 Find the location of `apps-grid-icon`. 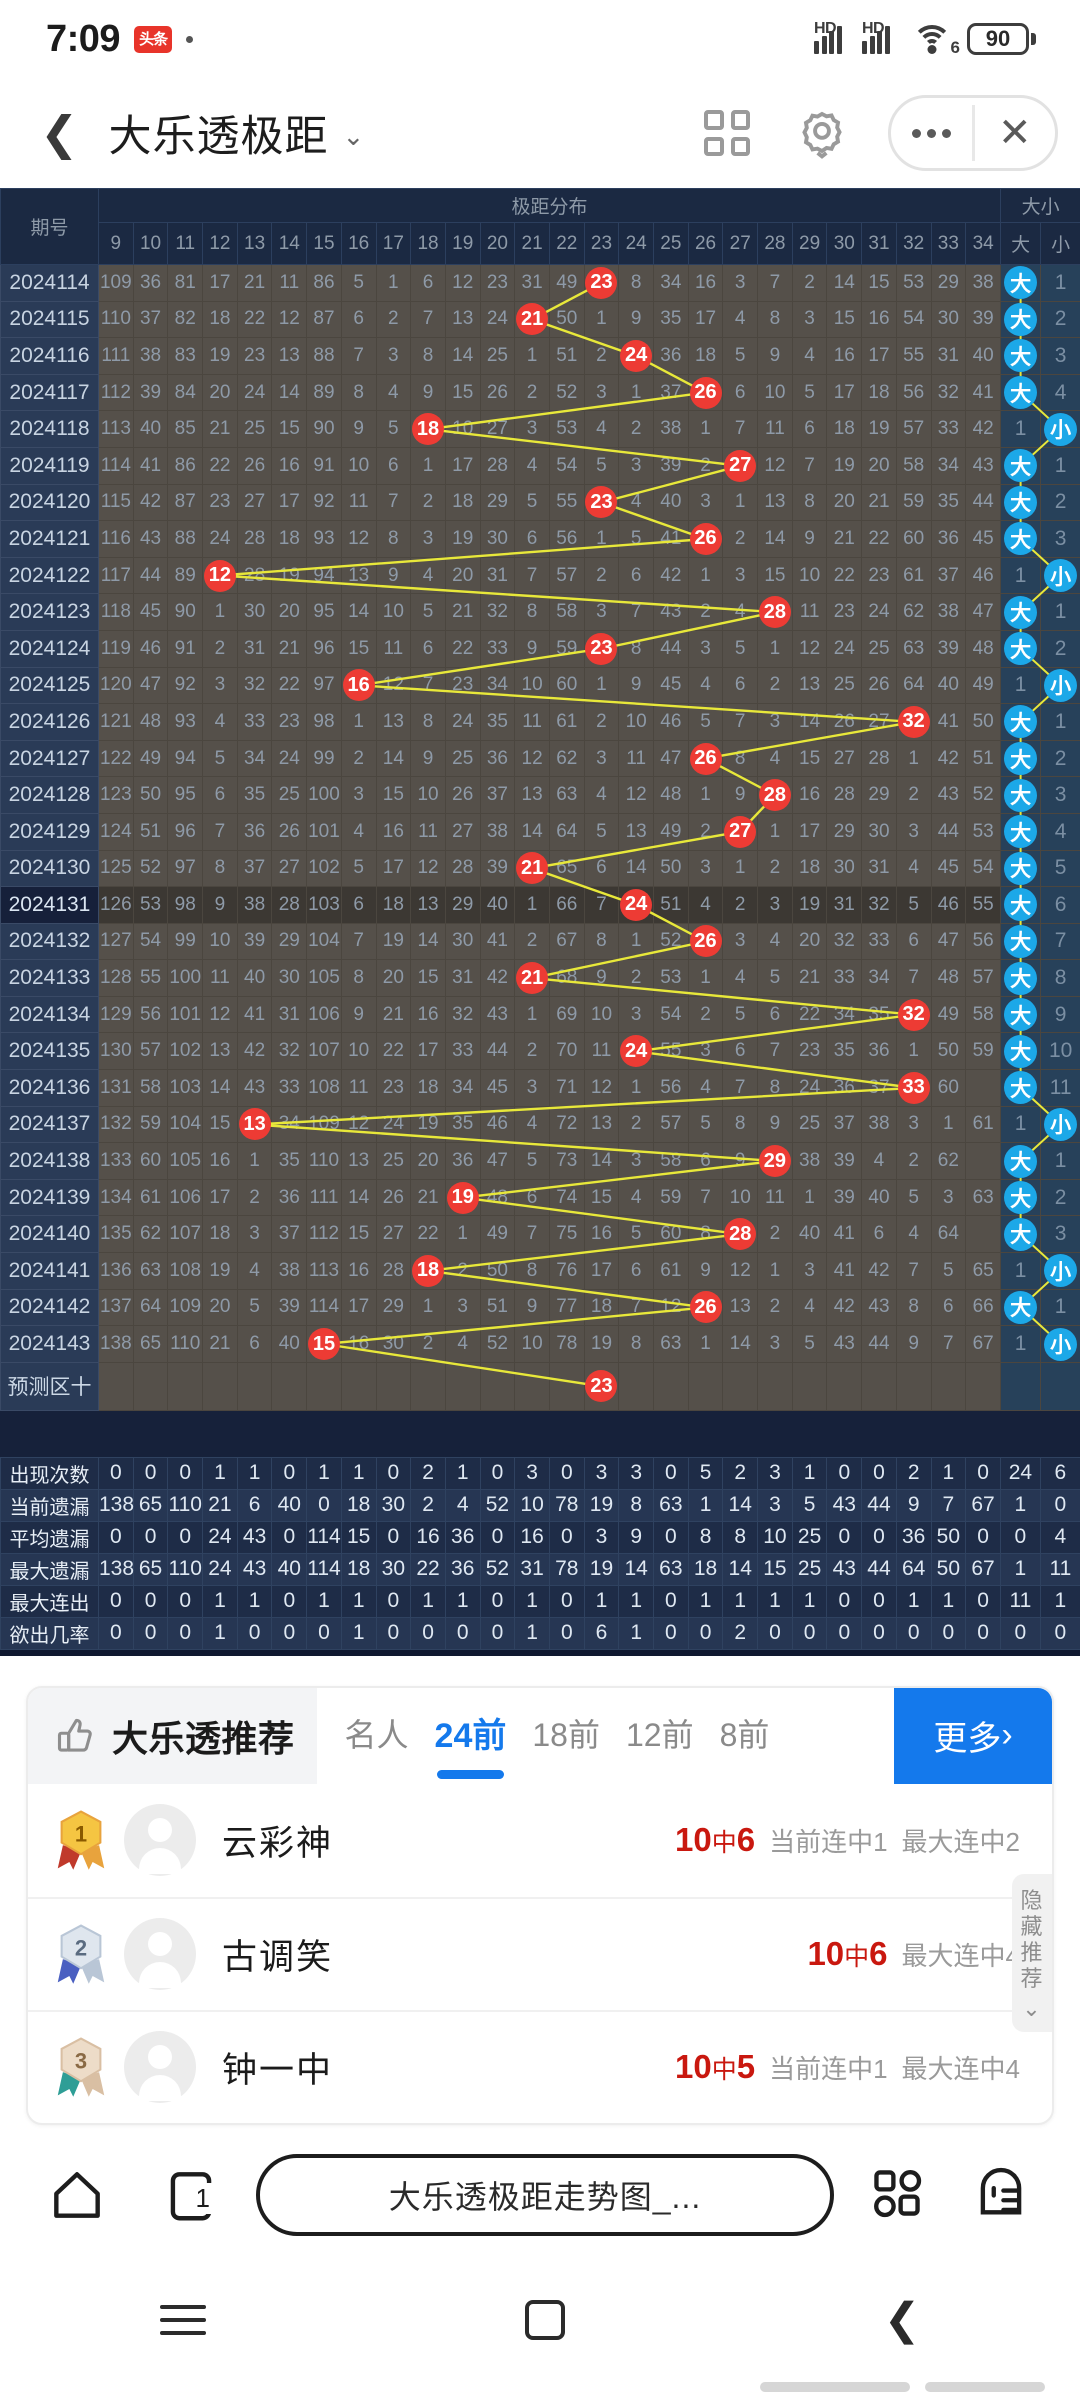

apps-grid-icon is located at coordinates (899, 2195).